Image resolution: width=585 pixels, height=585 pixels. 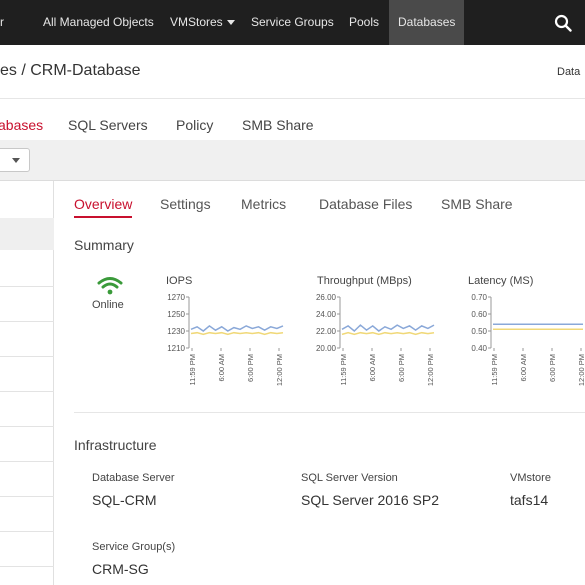 I want to click on section-divider, so click(x=329, y=412).